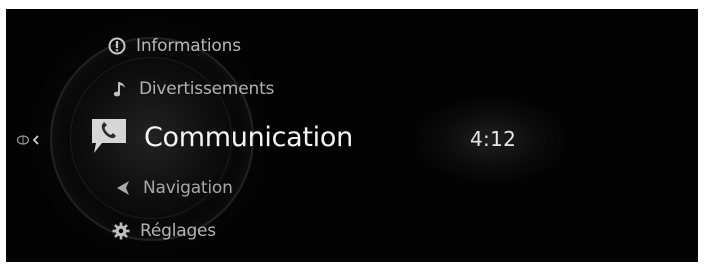  I want to click on menu-item-navigation: Navigation, so click(171, 188).